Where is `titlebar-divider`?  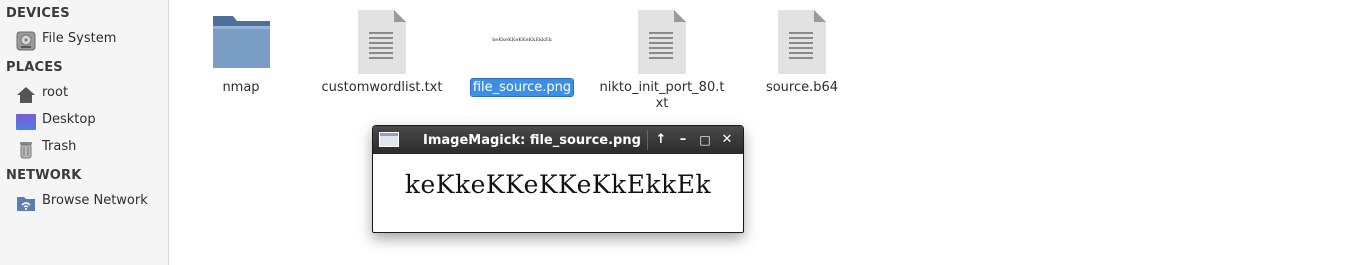
titlebar-divider is located at coordinates (647, 140).